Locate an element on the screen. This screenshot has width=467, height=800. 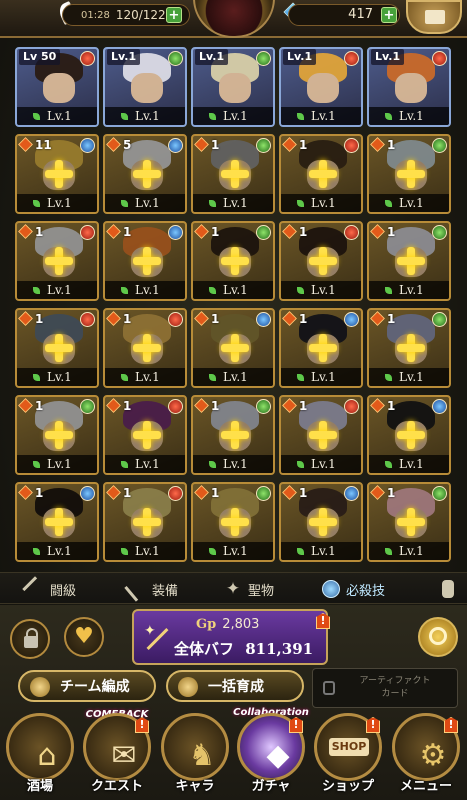
player-emblem is located at coordinates (234, 19).